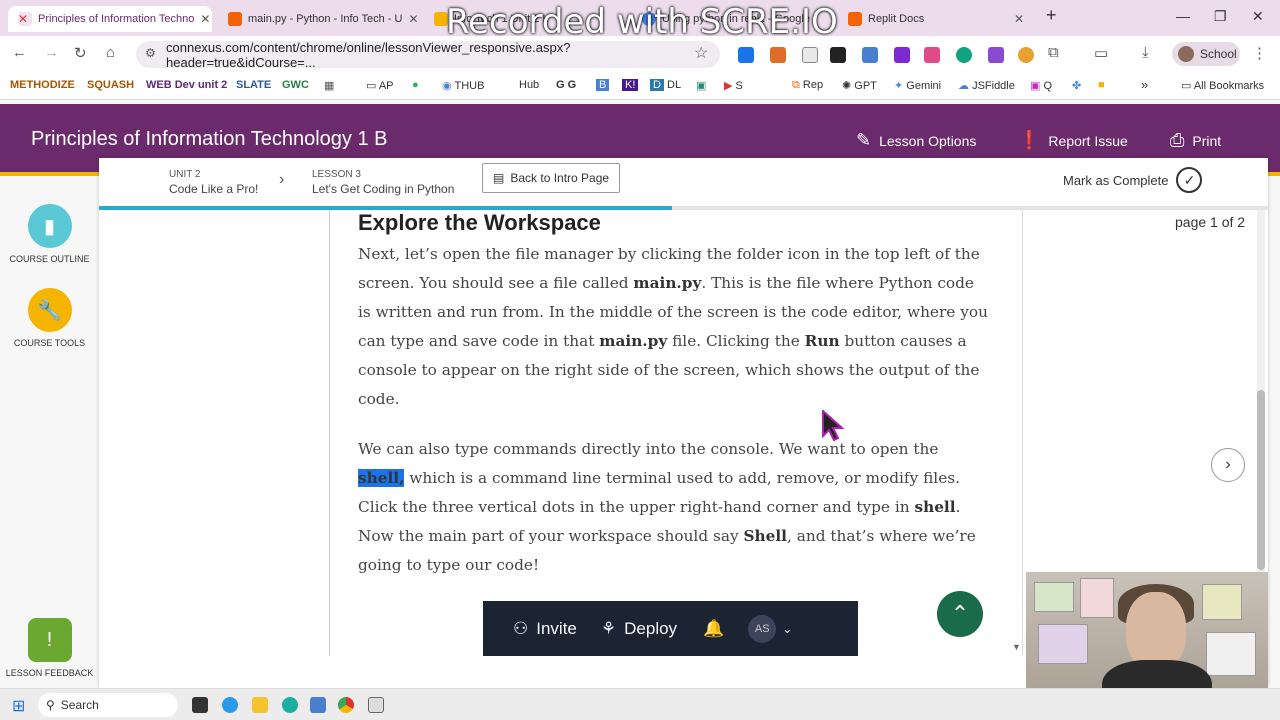  I want to click on profile-button: School, so click(1206, 54).